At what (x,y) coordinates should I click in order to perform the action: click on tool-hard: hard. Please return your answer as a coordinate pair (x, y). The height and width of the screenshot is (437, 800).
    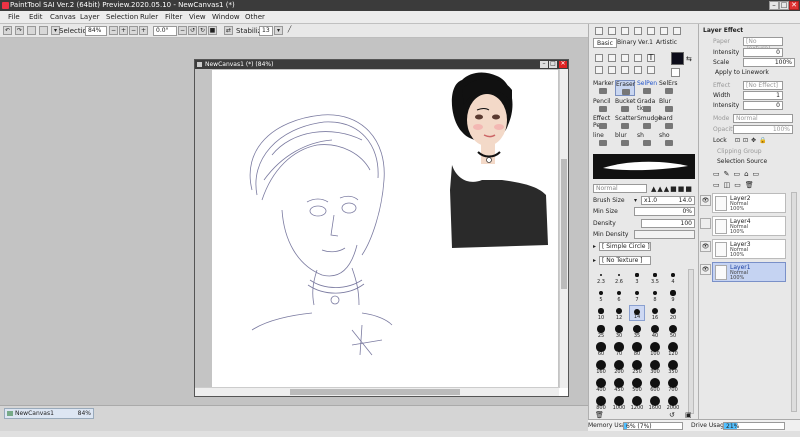
    Looking at the image, I should click on (669, 123).